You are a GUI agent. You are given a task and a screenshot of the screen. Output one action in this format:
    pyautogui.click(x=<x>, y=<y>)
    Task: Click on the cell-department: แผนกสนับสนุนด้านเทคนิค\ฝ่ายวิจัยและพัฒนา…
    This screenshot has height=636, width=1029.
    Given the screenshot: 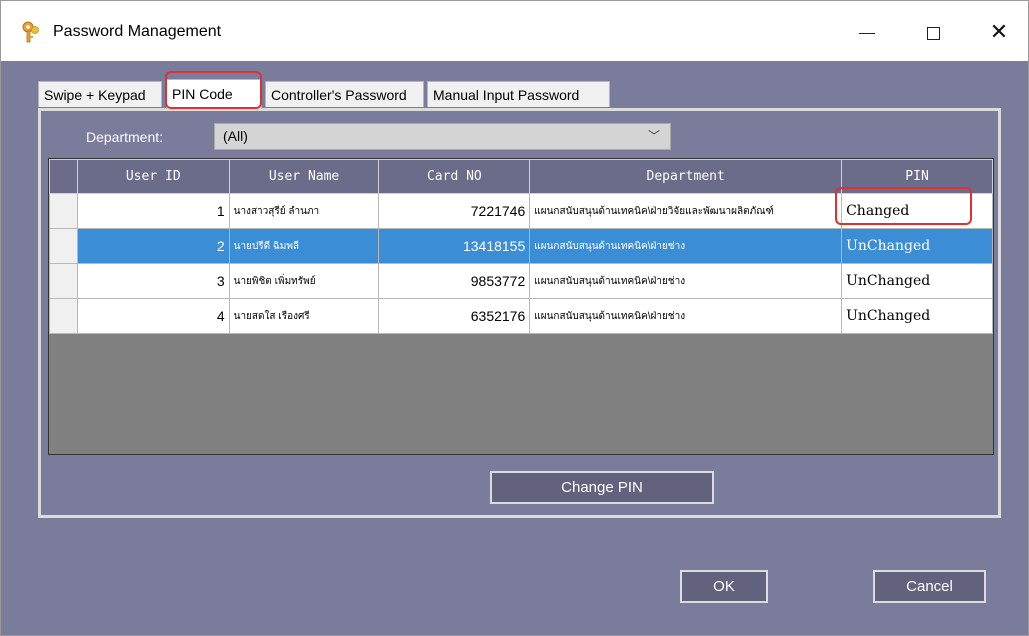 What is the action you would take?
    pyautogui.click(x=686, y=211)
    